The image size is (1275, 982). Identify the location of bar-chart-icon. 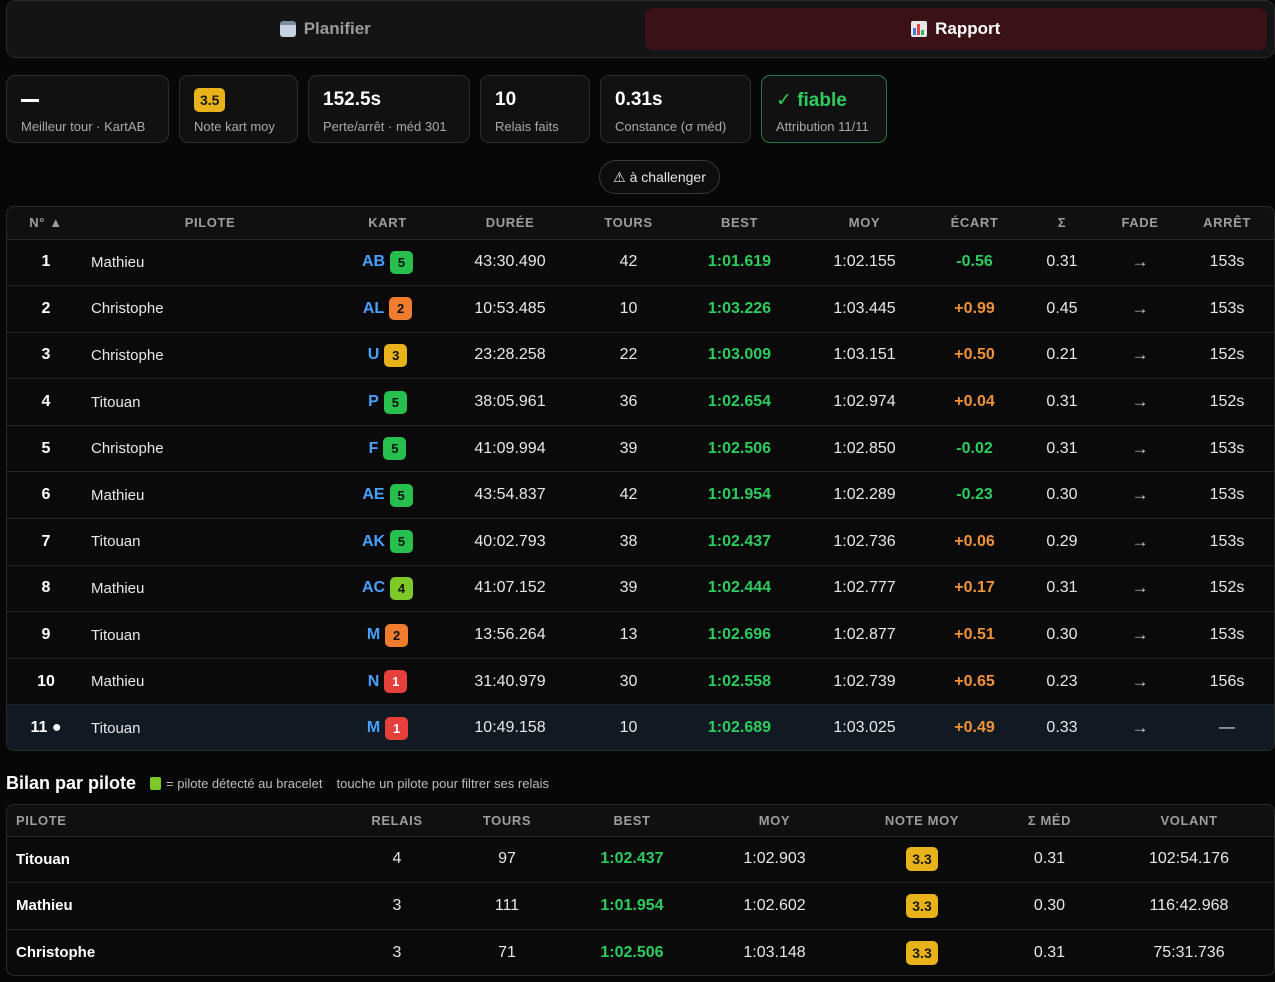
(919, 29).